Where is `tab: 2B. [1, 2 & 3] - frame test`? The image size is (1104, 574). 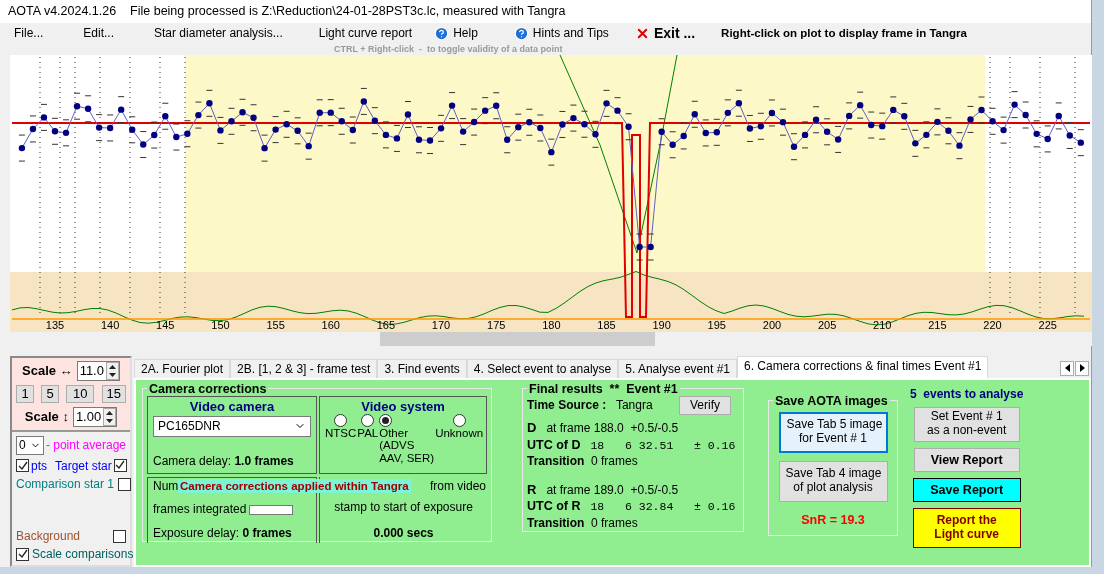
tab: 2B. [1, 2 & 3] - frame test is located at coordinates (304, 368).